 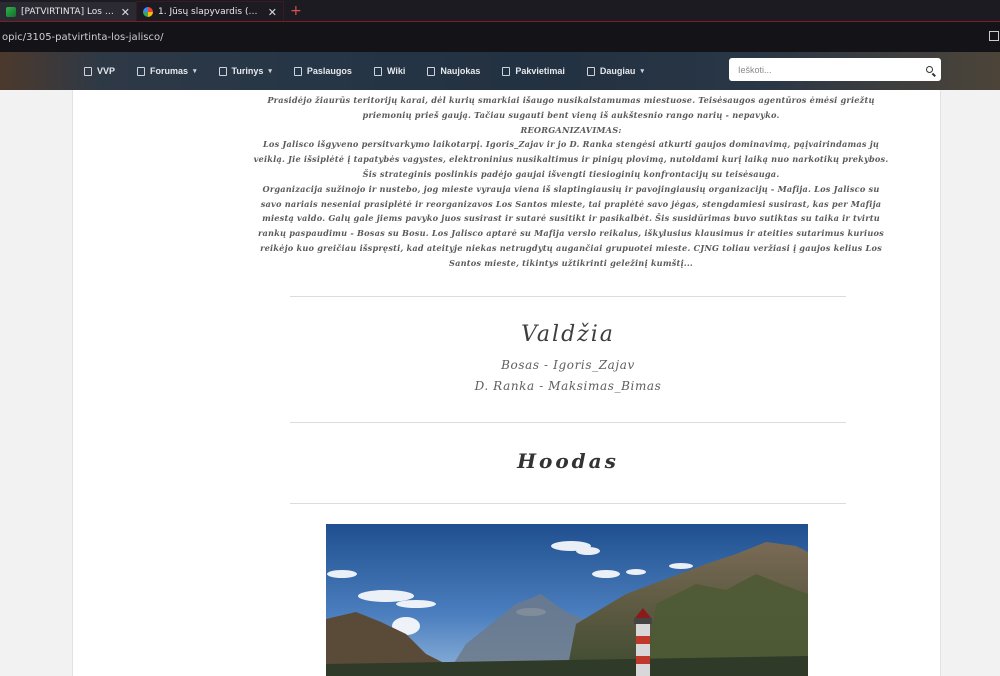 I want to click on nav-item-label: Paslaugos, so click(x=329, y=71).